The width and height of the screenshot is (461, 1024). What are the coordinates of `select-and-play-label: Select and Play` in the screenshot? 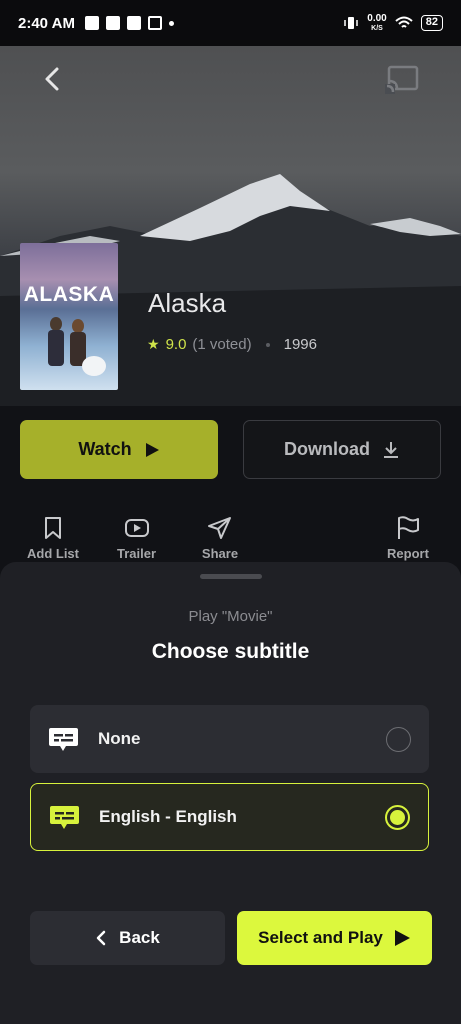 It's located at (320, 937).